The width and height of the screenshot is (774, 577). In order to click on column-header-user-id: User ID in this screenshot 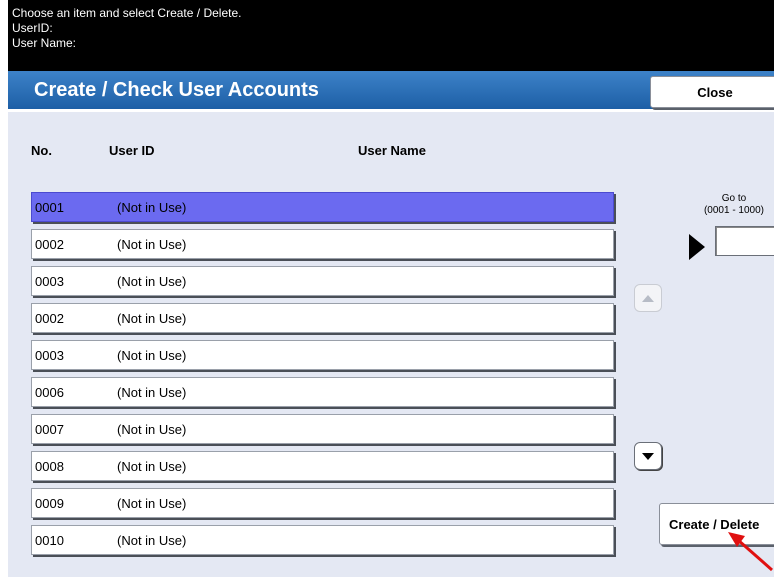, I will do `click(132, 150)`.